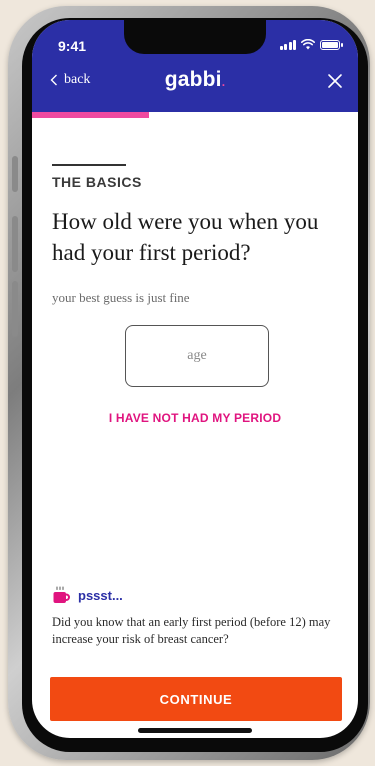  I want to click on progress-bar, so click(195, 115).